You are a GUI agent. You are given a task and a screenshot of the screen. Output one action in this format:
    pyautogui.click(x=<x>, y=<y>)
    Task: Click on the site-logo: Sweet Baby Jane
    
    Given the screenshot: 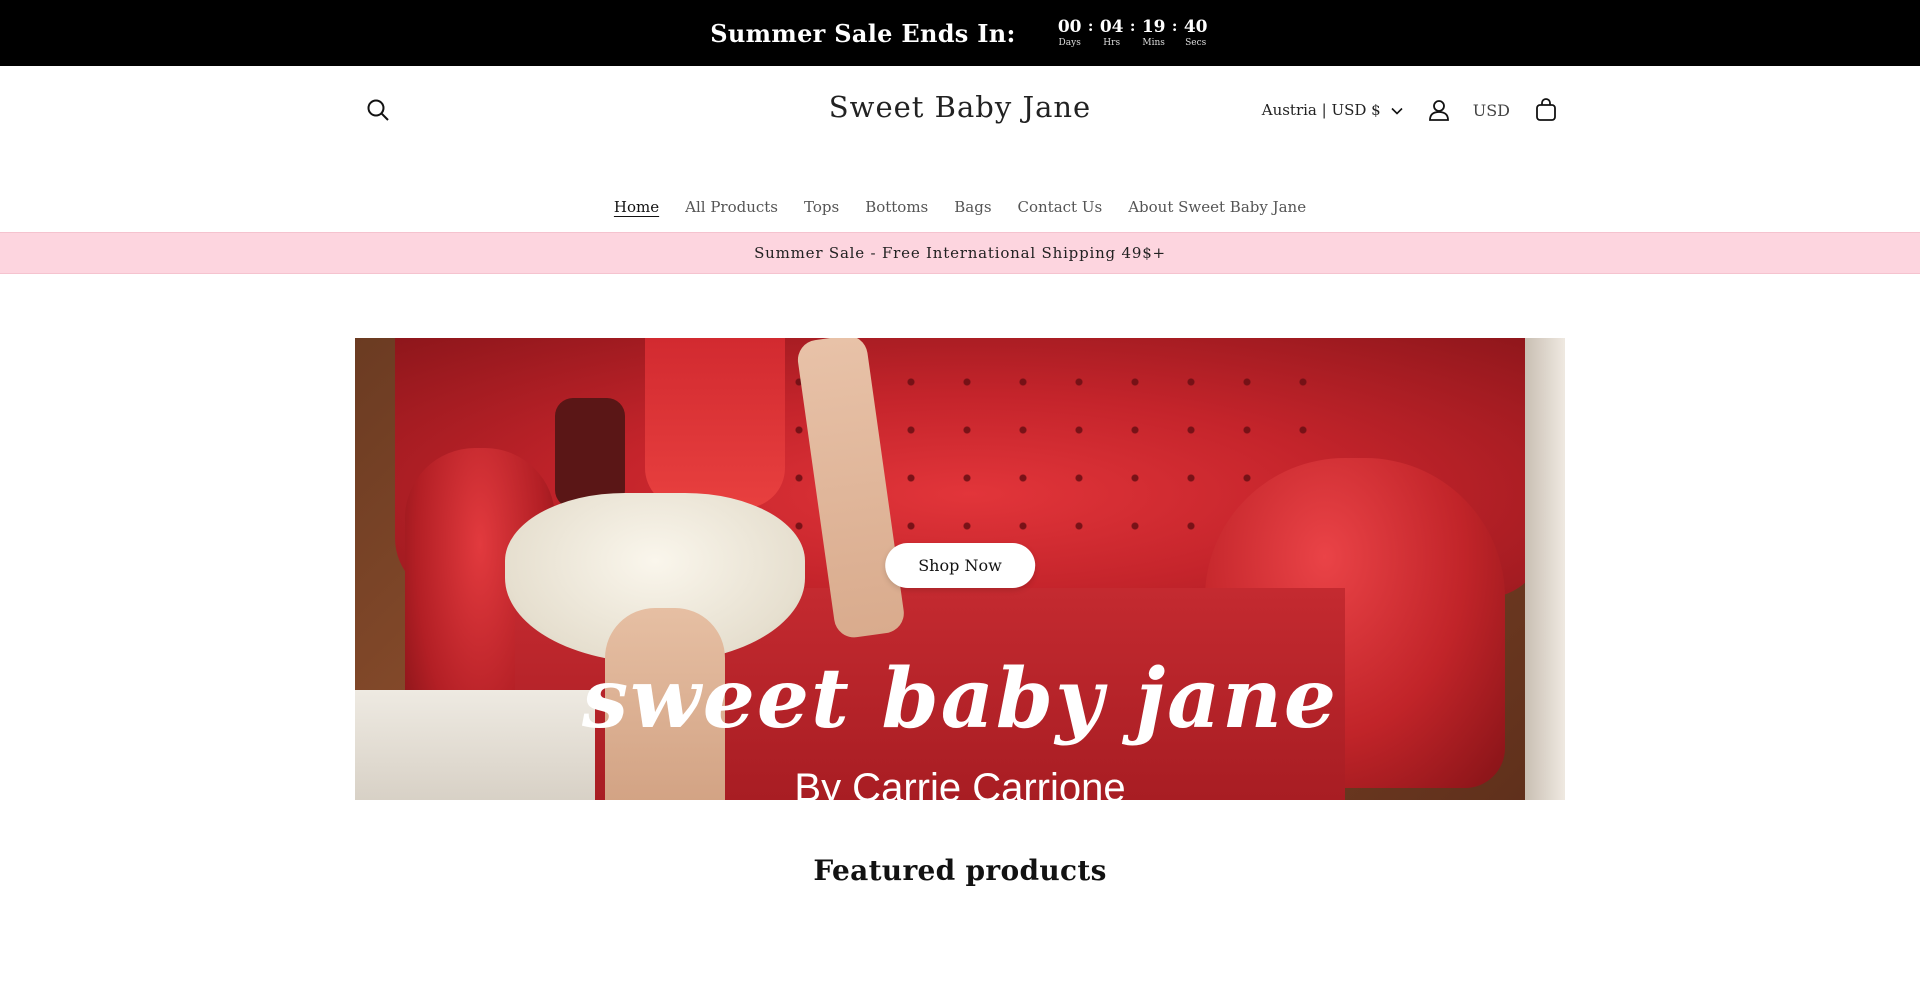 What is the action you would take?
    pyautogui.click(x=960, y=107)
    